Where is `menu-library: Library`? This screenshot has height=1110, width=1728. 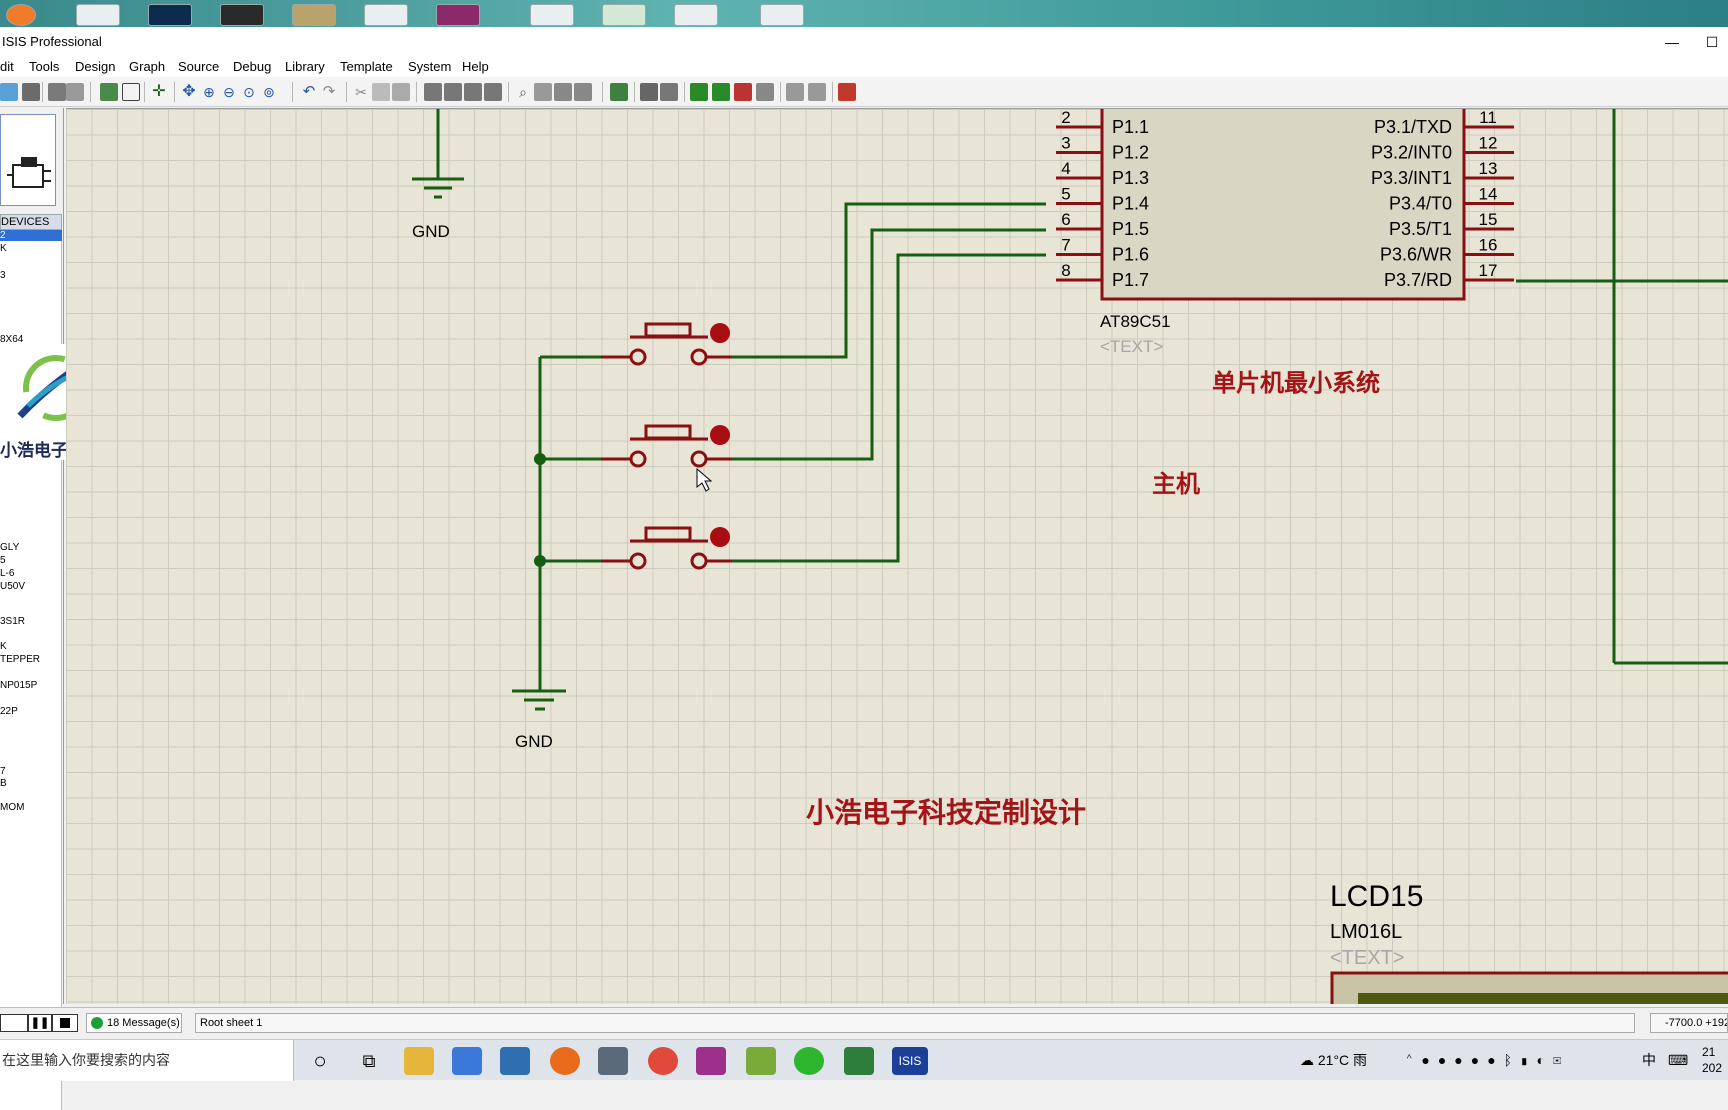 menu-library: Library is located at coordinates (305, 66).